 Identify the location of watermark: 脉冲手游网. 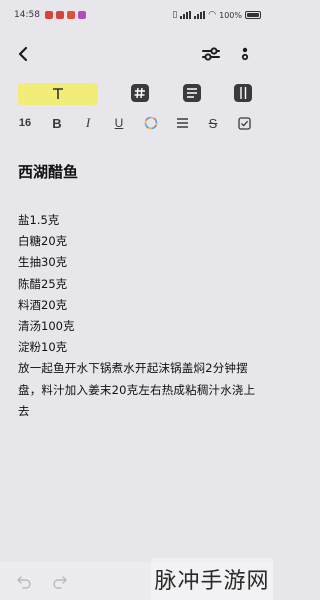
(212, 579).